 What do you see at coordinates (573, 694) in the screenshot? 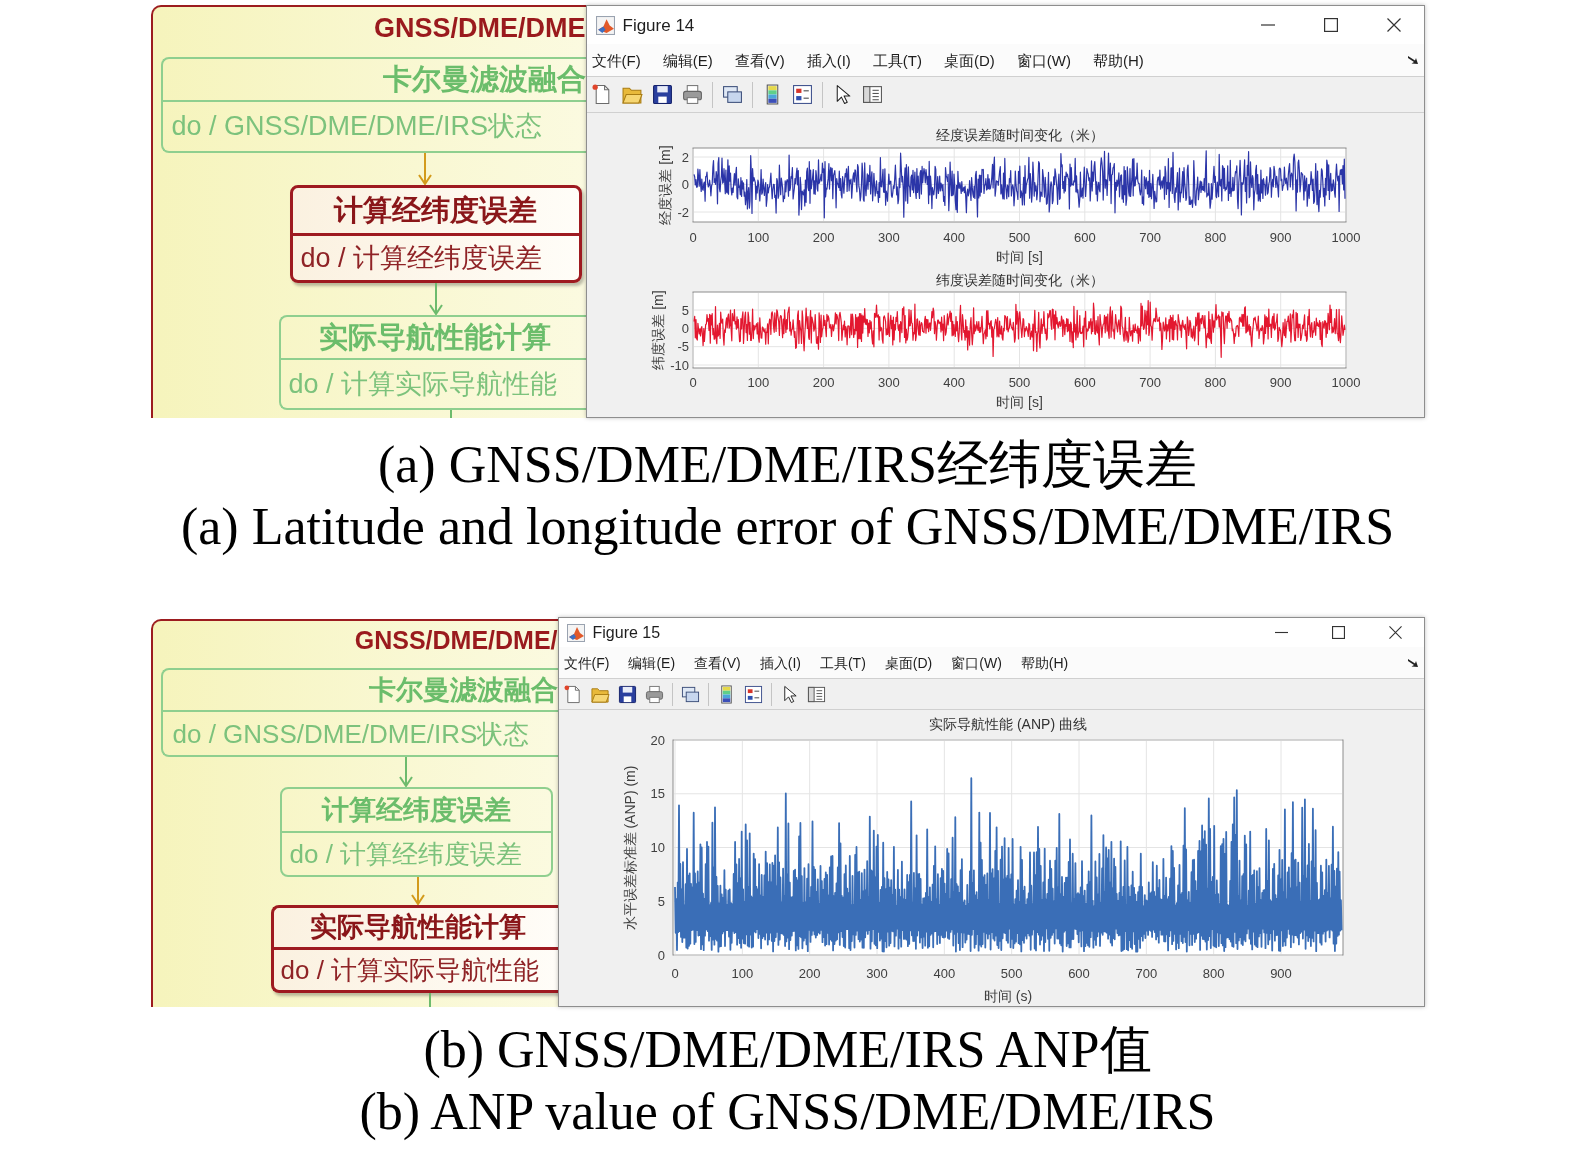
I see `new-file-icon` at bounding box center [573, 694].